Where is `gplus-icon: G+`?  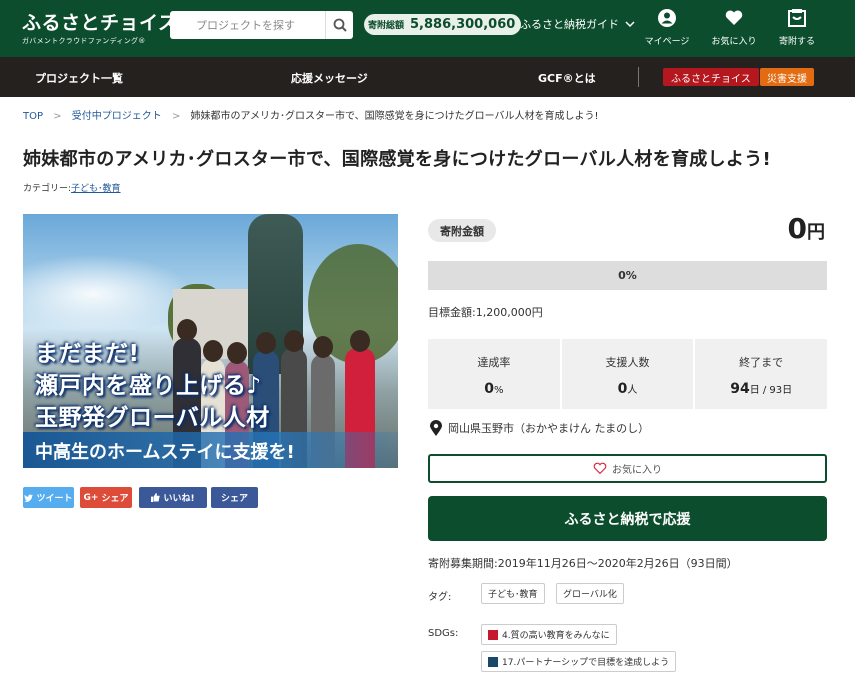
gplus-icon: G+ is located at coordinates (91, 497).